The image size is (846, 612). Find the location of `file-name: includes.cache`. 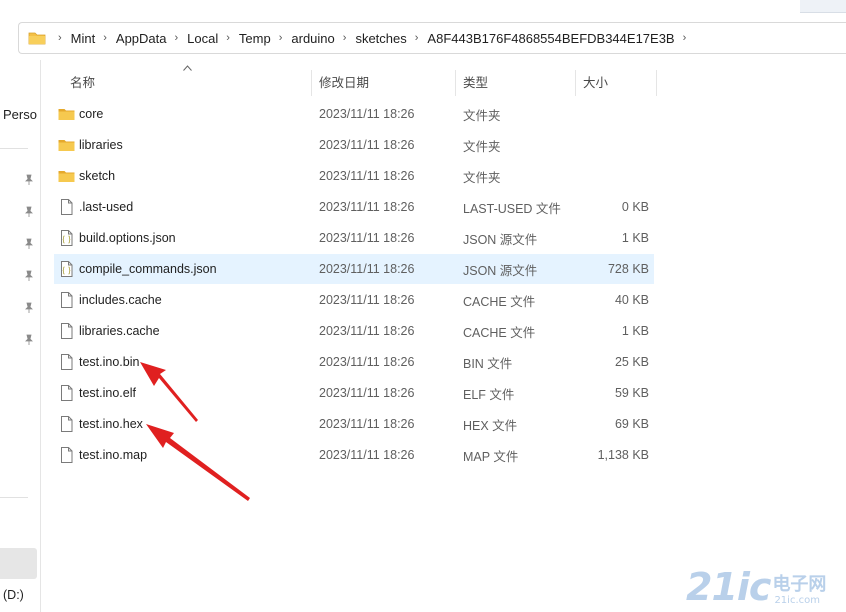

file-name: includes.cache is located at coordinates (120, 300).